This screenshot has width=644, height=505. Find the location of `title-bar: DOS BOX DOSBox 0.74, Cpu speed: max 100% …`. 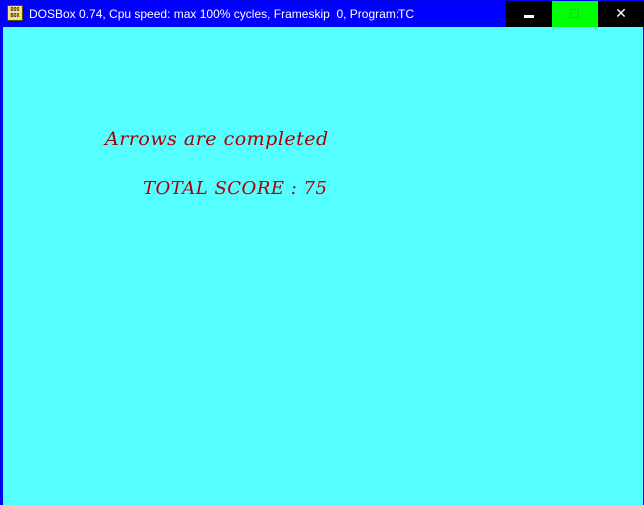

title-bar: DOS BOX DOSBox 0.74, Cpu speed: max 100% … is located at coordinates (322, 14).